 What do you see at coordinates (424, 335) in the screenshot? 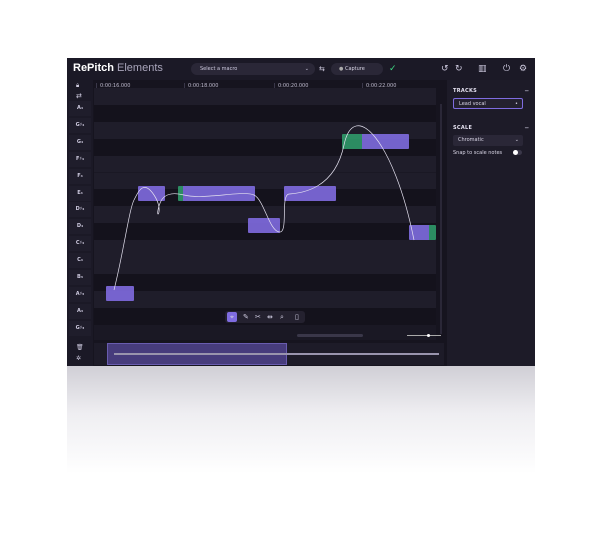
I see `zoom-slider` at bounding box center [424, 335].